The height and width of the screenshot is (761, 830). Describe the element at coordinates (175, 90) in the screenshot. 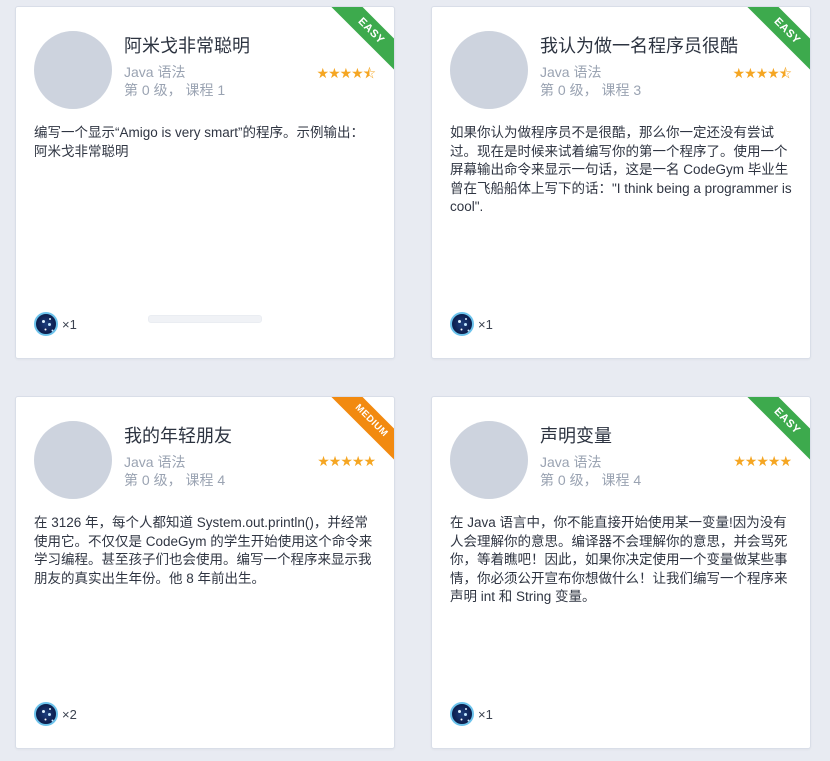

I see `task-level-lesson: 第 0 级， 课程 1` at that location.